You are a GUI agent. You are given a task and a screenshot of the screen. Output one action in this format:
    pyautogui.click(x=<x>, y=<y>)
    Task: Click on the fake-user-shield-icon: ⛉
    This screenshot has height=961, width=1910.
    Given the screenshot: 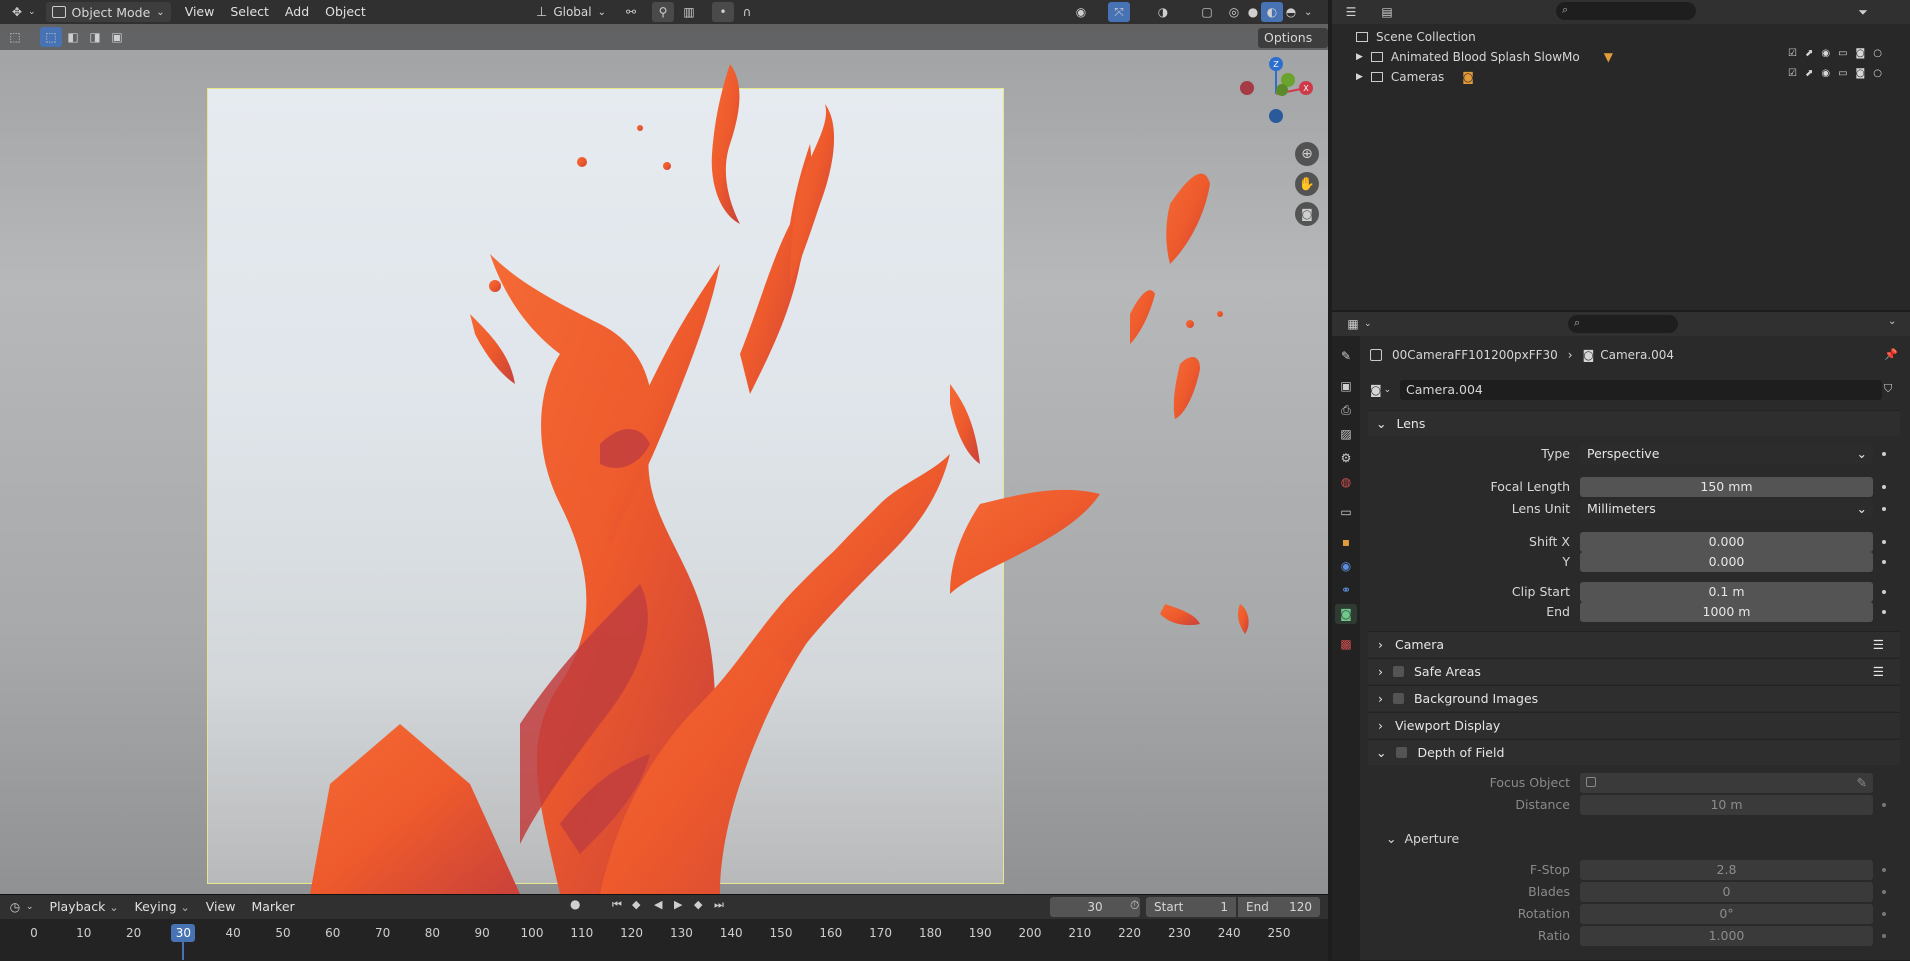 What is the action you would take?
    pyautogui.click(x=1888, y=389)
    